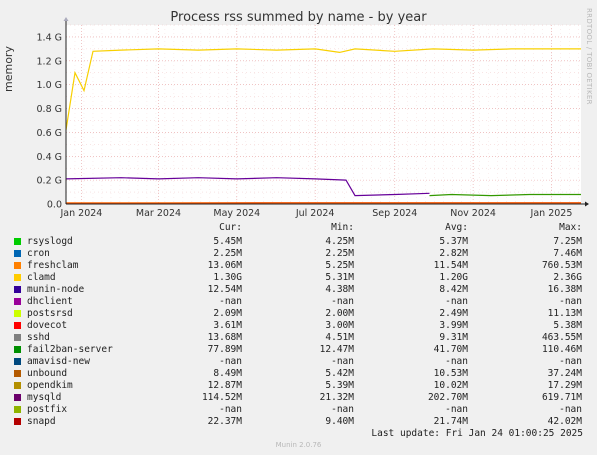 The image size is (597, 455). Describe the element at coordinates (236, 213) in the screenshot. I see `x-tick-label: May 2024` at that location.